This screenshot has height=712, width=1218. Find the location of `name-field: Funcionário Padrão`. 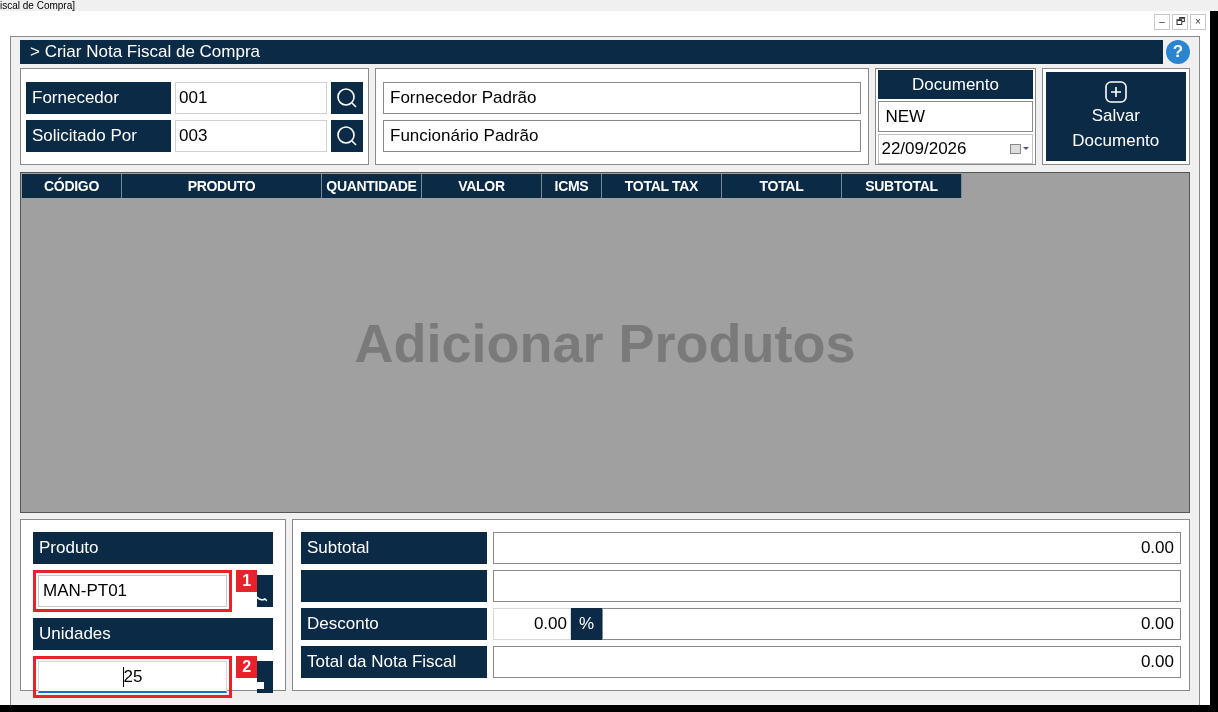

name-field: Funcionário Padrão is located at coordinates (622, 135).